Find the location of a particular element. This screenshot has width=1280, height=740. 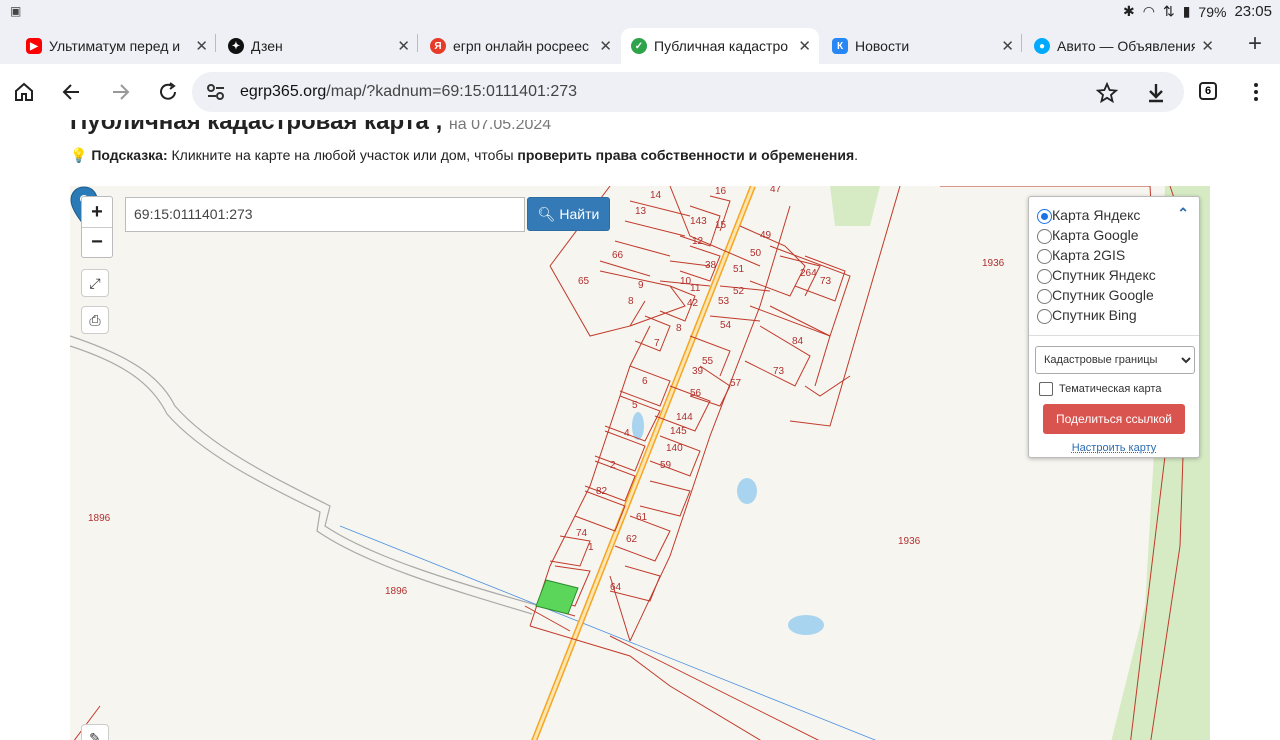

tab-dzen: ✦ Дзен ✕ is located at coordinates (318, 46).